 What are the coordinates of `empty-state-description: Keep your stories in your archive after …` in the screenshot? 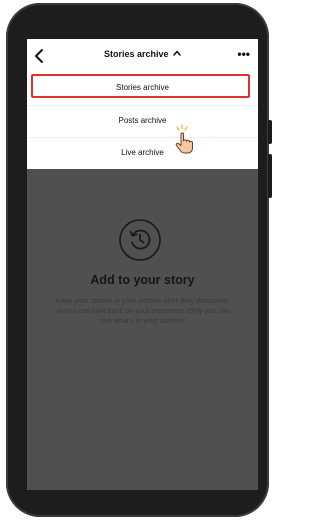 It's located at (142, 310).